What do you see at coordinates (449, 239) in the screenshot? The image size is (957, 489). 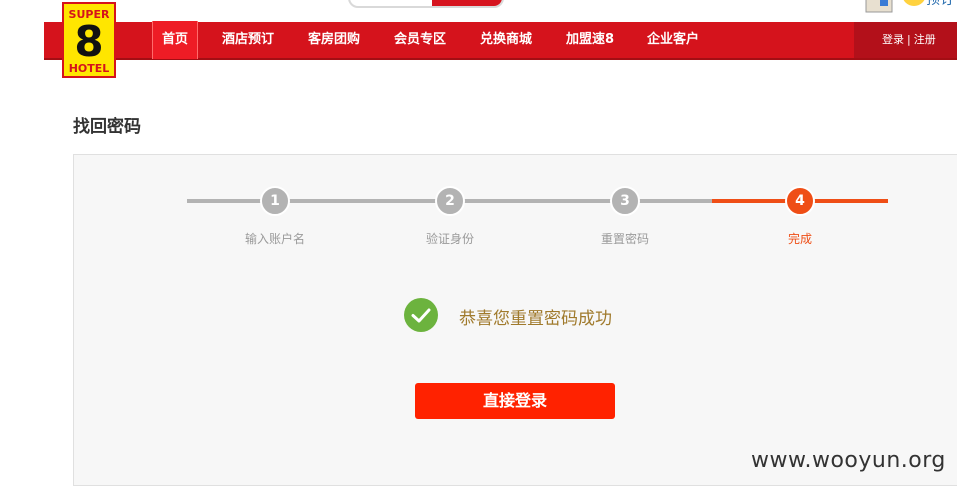 I see `step-2-label: 验证身份` at bounding box center [449, 239].